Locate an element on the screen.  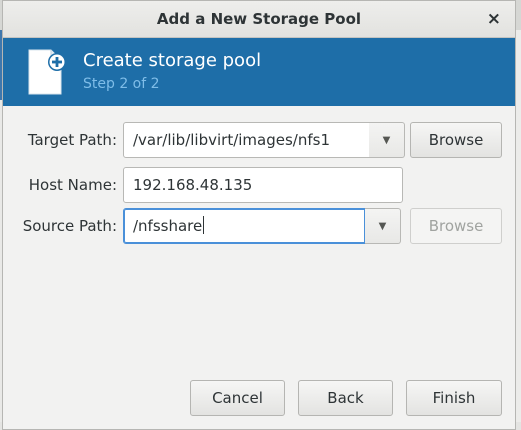
dialog-titlebar: Add a New Storage Pool × is located at coordinates (259, 19).